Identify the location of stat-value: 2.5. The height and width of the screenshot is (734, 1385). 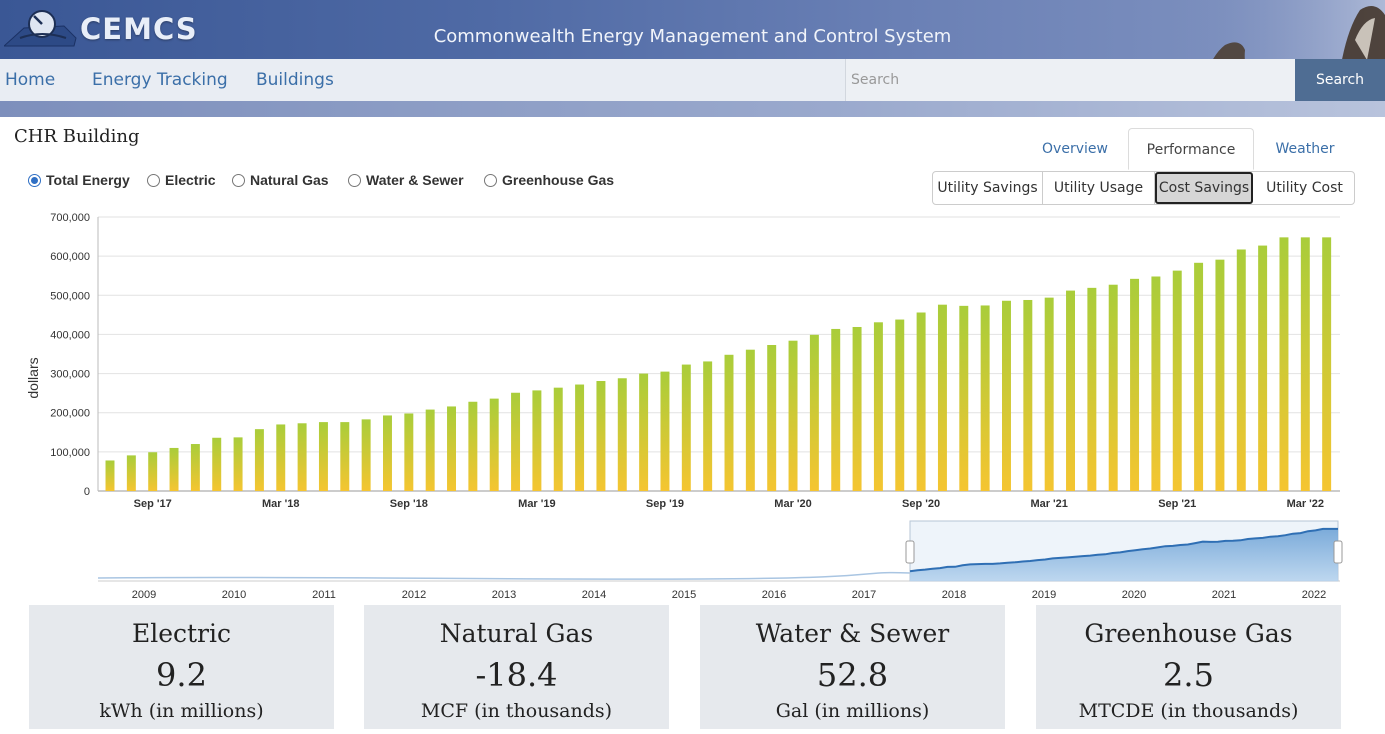
(1188, 675).